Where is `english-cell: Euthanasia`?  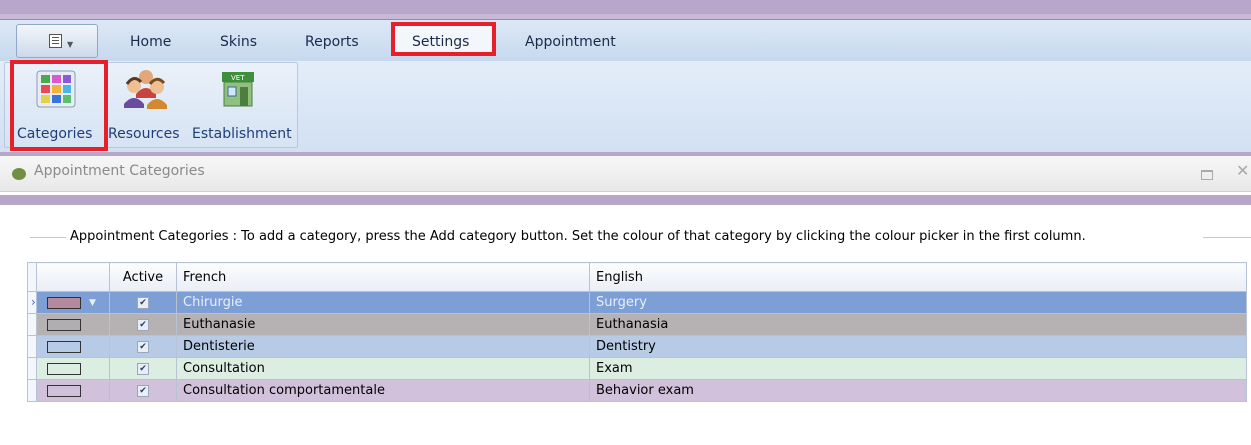 english-cell: Euthanasia is located at coordinates (918, 324).